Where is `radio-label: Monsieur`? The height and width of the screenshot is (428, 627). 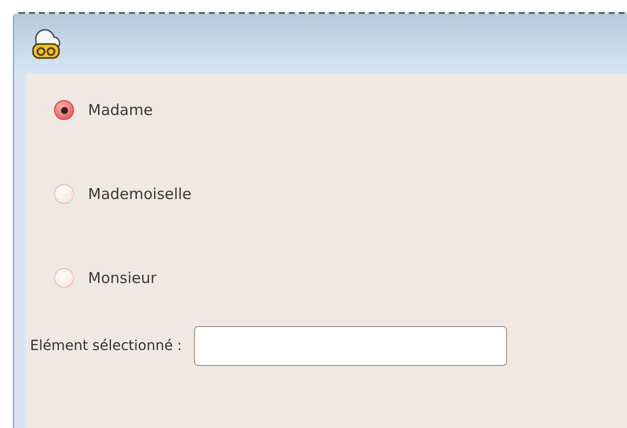 radio-label: Monsieur is located at coordinates (122, 278).